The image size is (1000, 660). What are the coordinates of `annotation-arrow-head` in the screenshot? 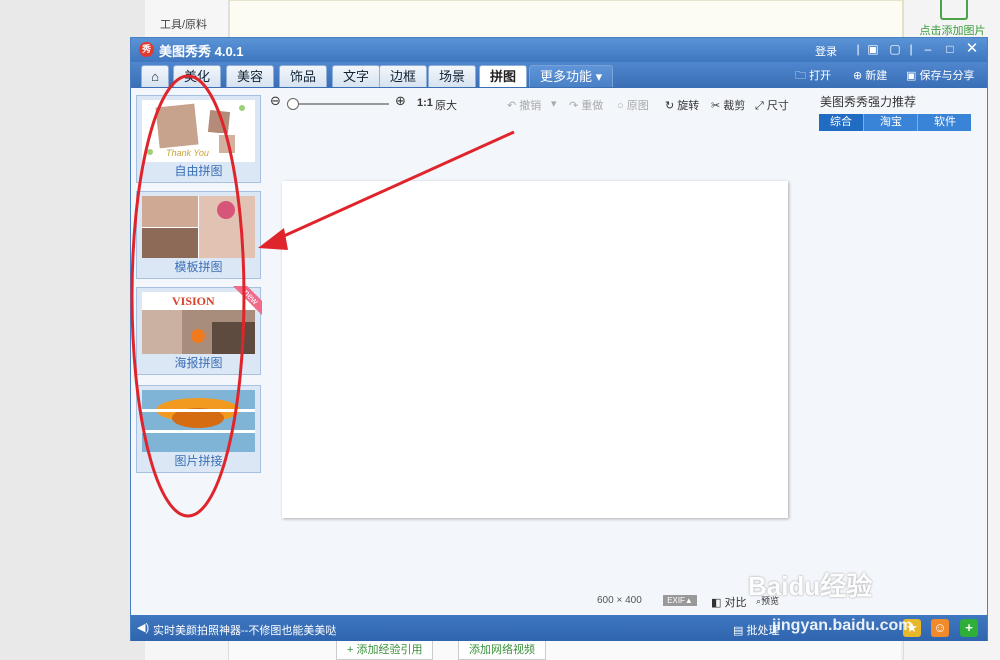 It's located at (273, 239).